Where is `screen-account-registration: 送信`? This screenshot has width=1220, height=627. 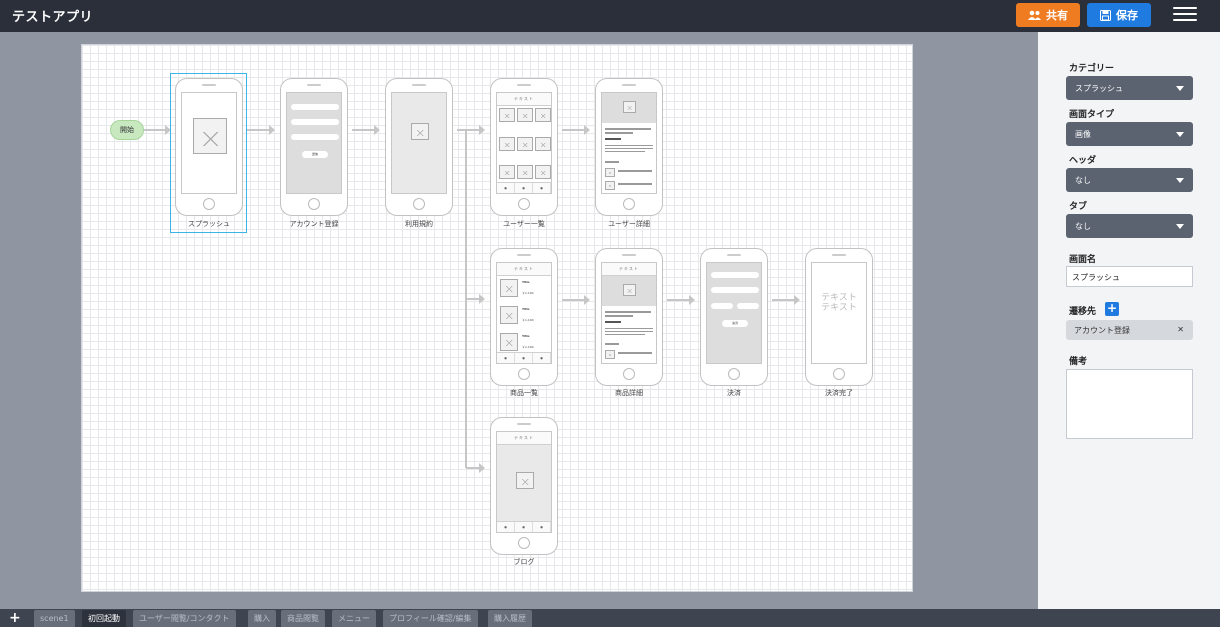 screen-account-registration: 送信 is located at coordinates (314, 147).